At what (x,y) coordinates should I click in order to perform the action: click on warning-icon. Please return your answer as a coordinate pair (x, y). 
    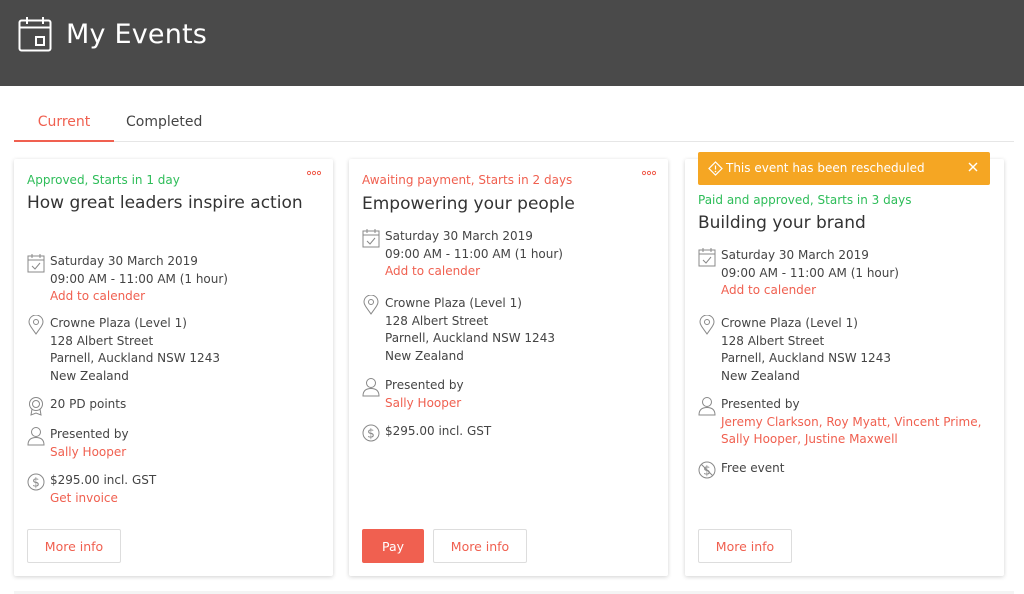
    Looking at the image, I should click on (715, 168).